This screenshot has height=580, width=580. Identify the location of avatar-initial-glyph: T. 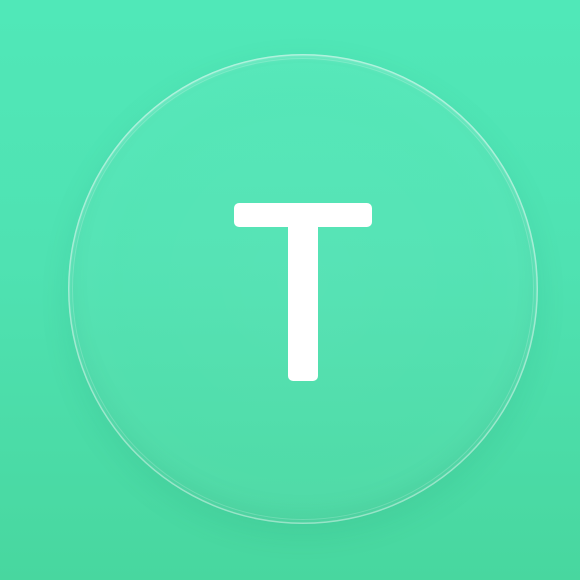
(303, 292).